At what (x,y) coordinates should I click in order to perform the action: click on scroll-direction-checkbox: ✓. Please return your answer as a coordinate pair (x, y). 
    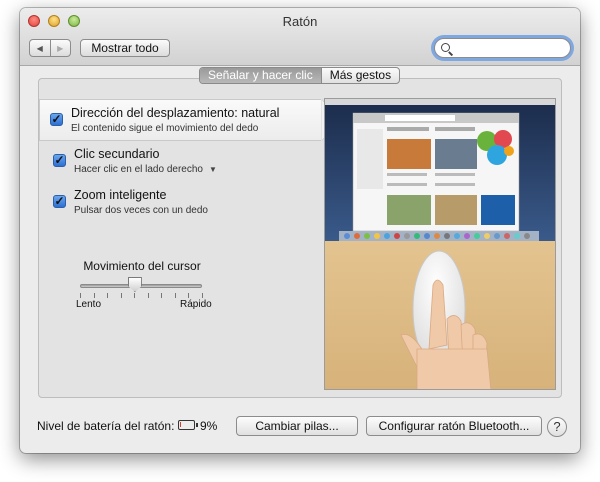
    Looking at the image, I should click on (56, 119).